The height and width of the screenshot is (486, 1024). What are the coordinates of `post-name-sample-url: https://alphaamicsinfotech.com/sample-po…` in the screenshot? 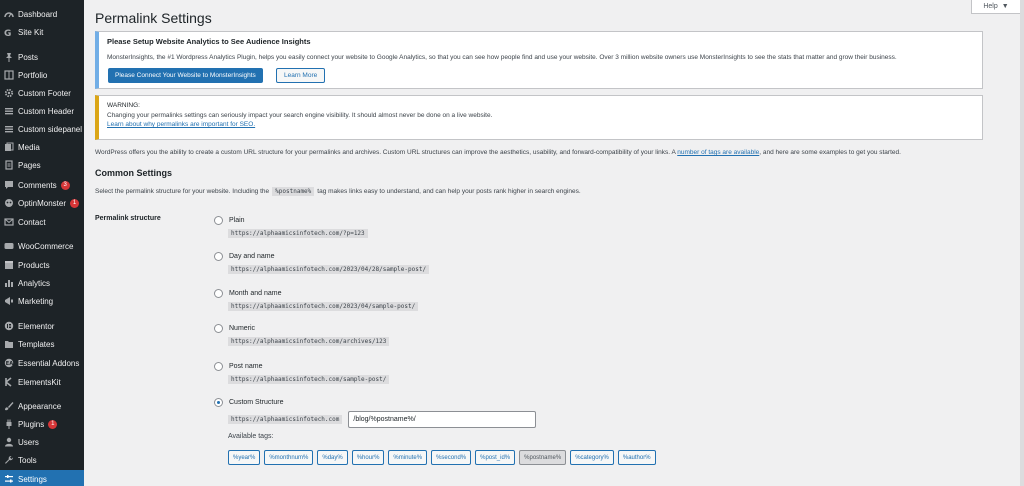 It's located at (309, 379).